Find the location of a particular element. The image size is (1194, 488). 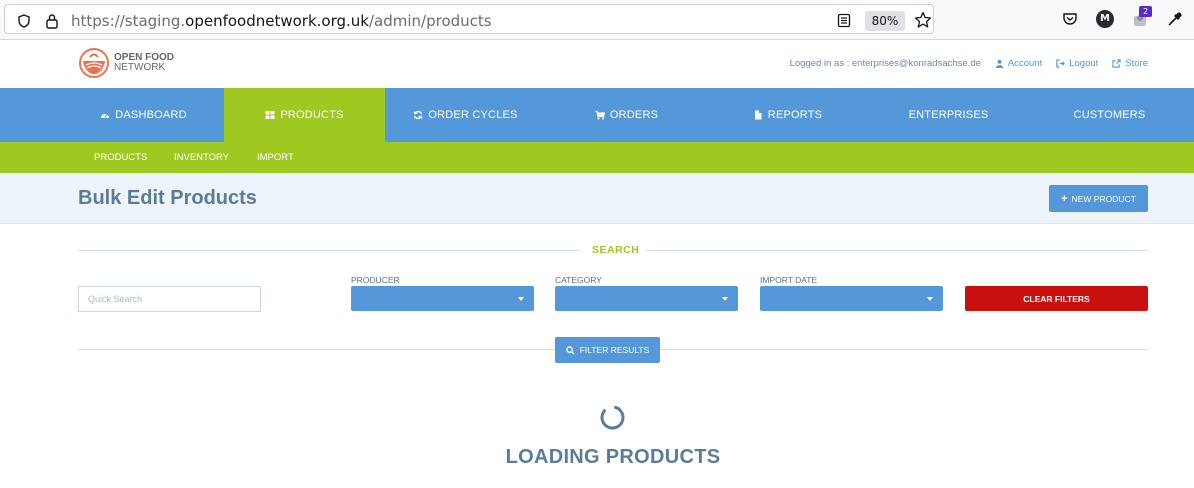

category-select is located at coordinates (646, 298).